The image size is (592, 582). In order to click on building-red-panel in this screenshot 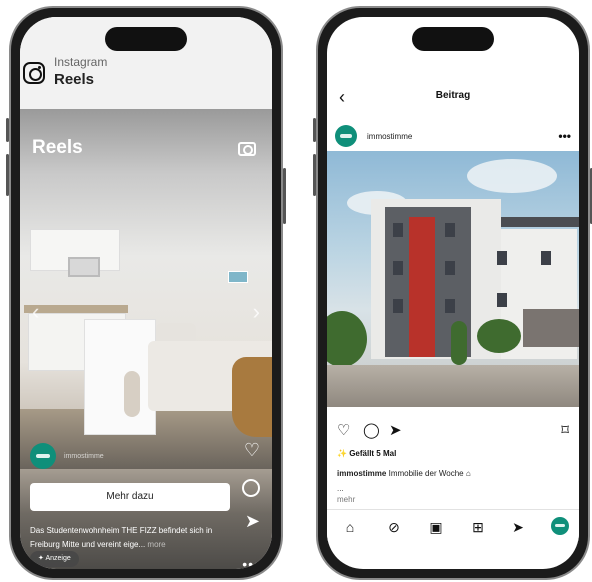, I will do `click(422, 287)`.